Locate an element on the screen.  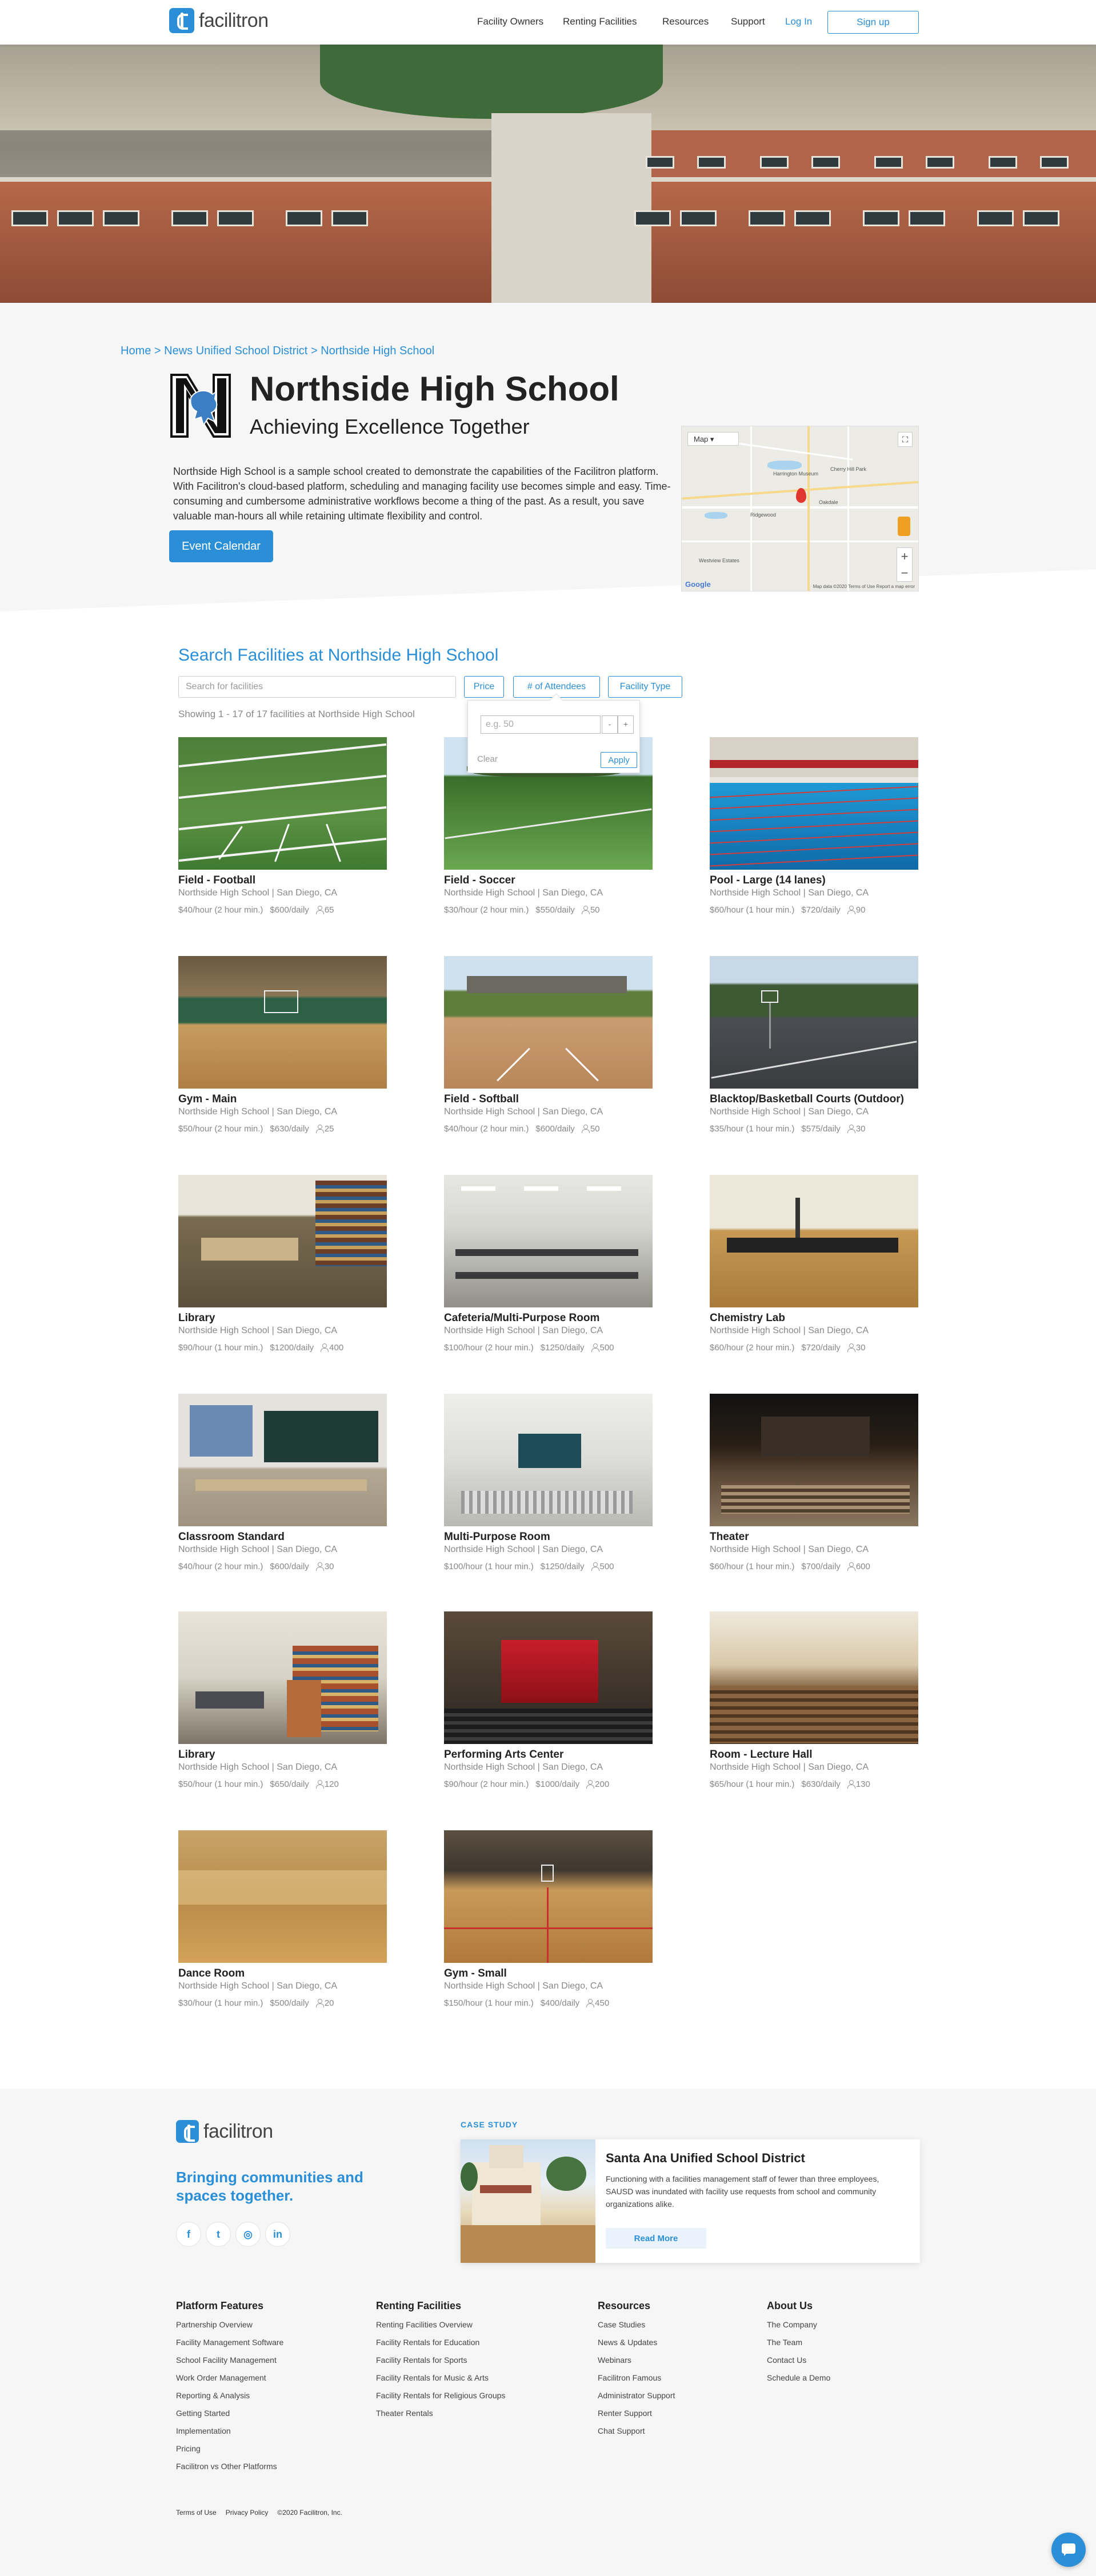
footer-link: Schedule a Demo is located at coordinates (798, 2377).